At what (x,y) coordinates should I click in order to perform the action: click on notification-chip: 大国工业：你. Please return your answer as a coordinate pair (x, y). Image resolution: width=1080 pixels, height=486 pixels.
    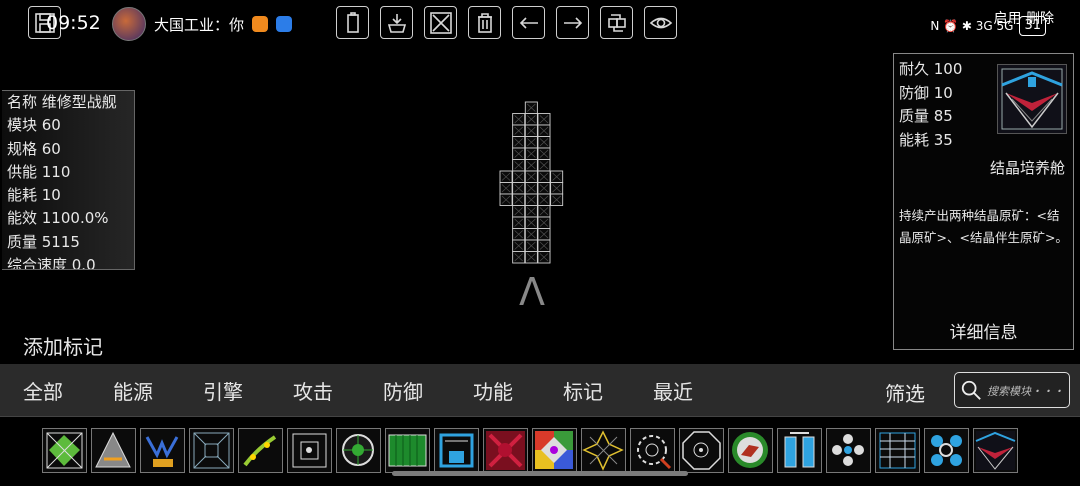
    Looking at the image, I should click on (202, 24).